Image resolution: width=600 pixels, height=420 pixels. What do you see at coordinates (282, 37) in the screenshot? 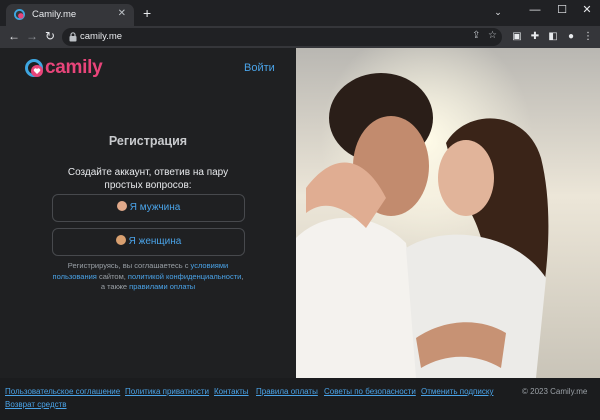
I see `address-bar: camily.me ⇪ ☆` at bounding box center [282, 37].